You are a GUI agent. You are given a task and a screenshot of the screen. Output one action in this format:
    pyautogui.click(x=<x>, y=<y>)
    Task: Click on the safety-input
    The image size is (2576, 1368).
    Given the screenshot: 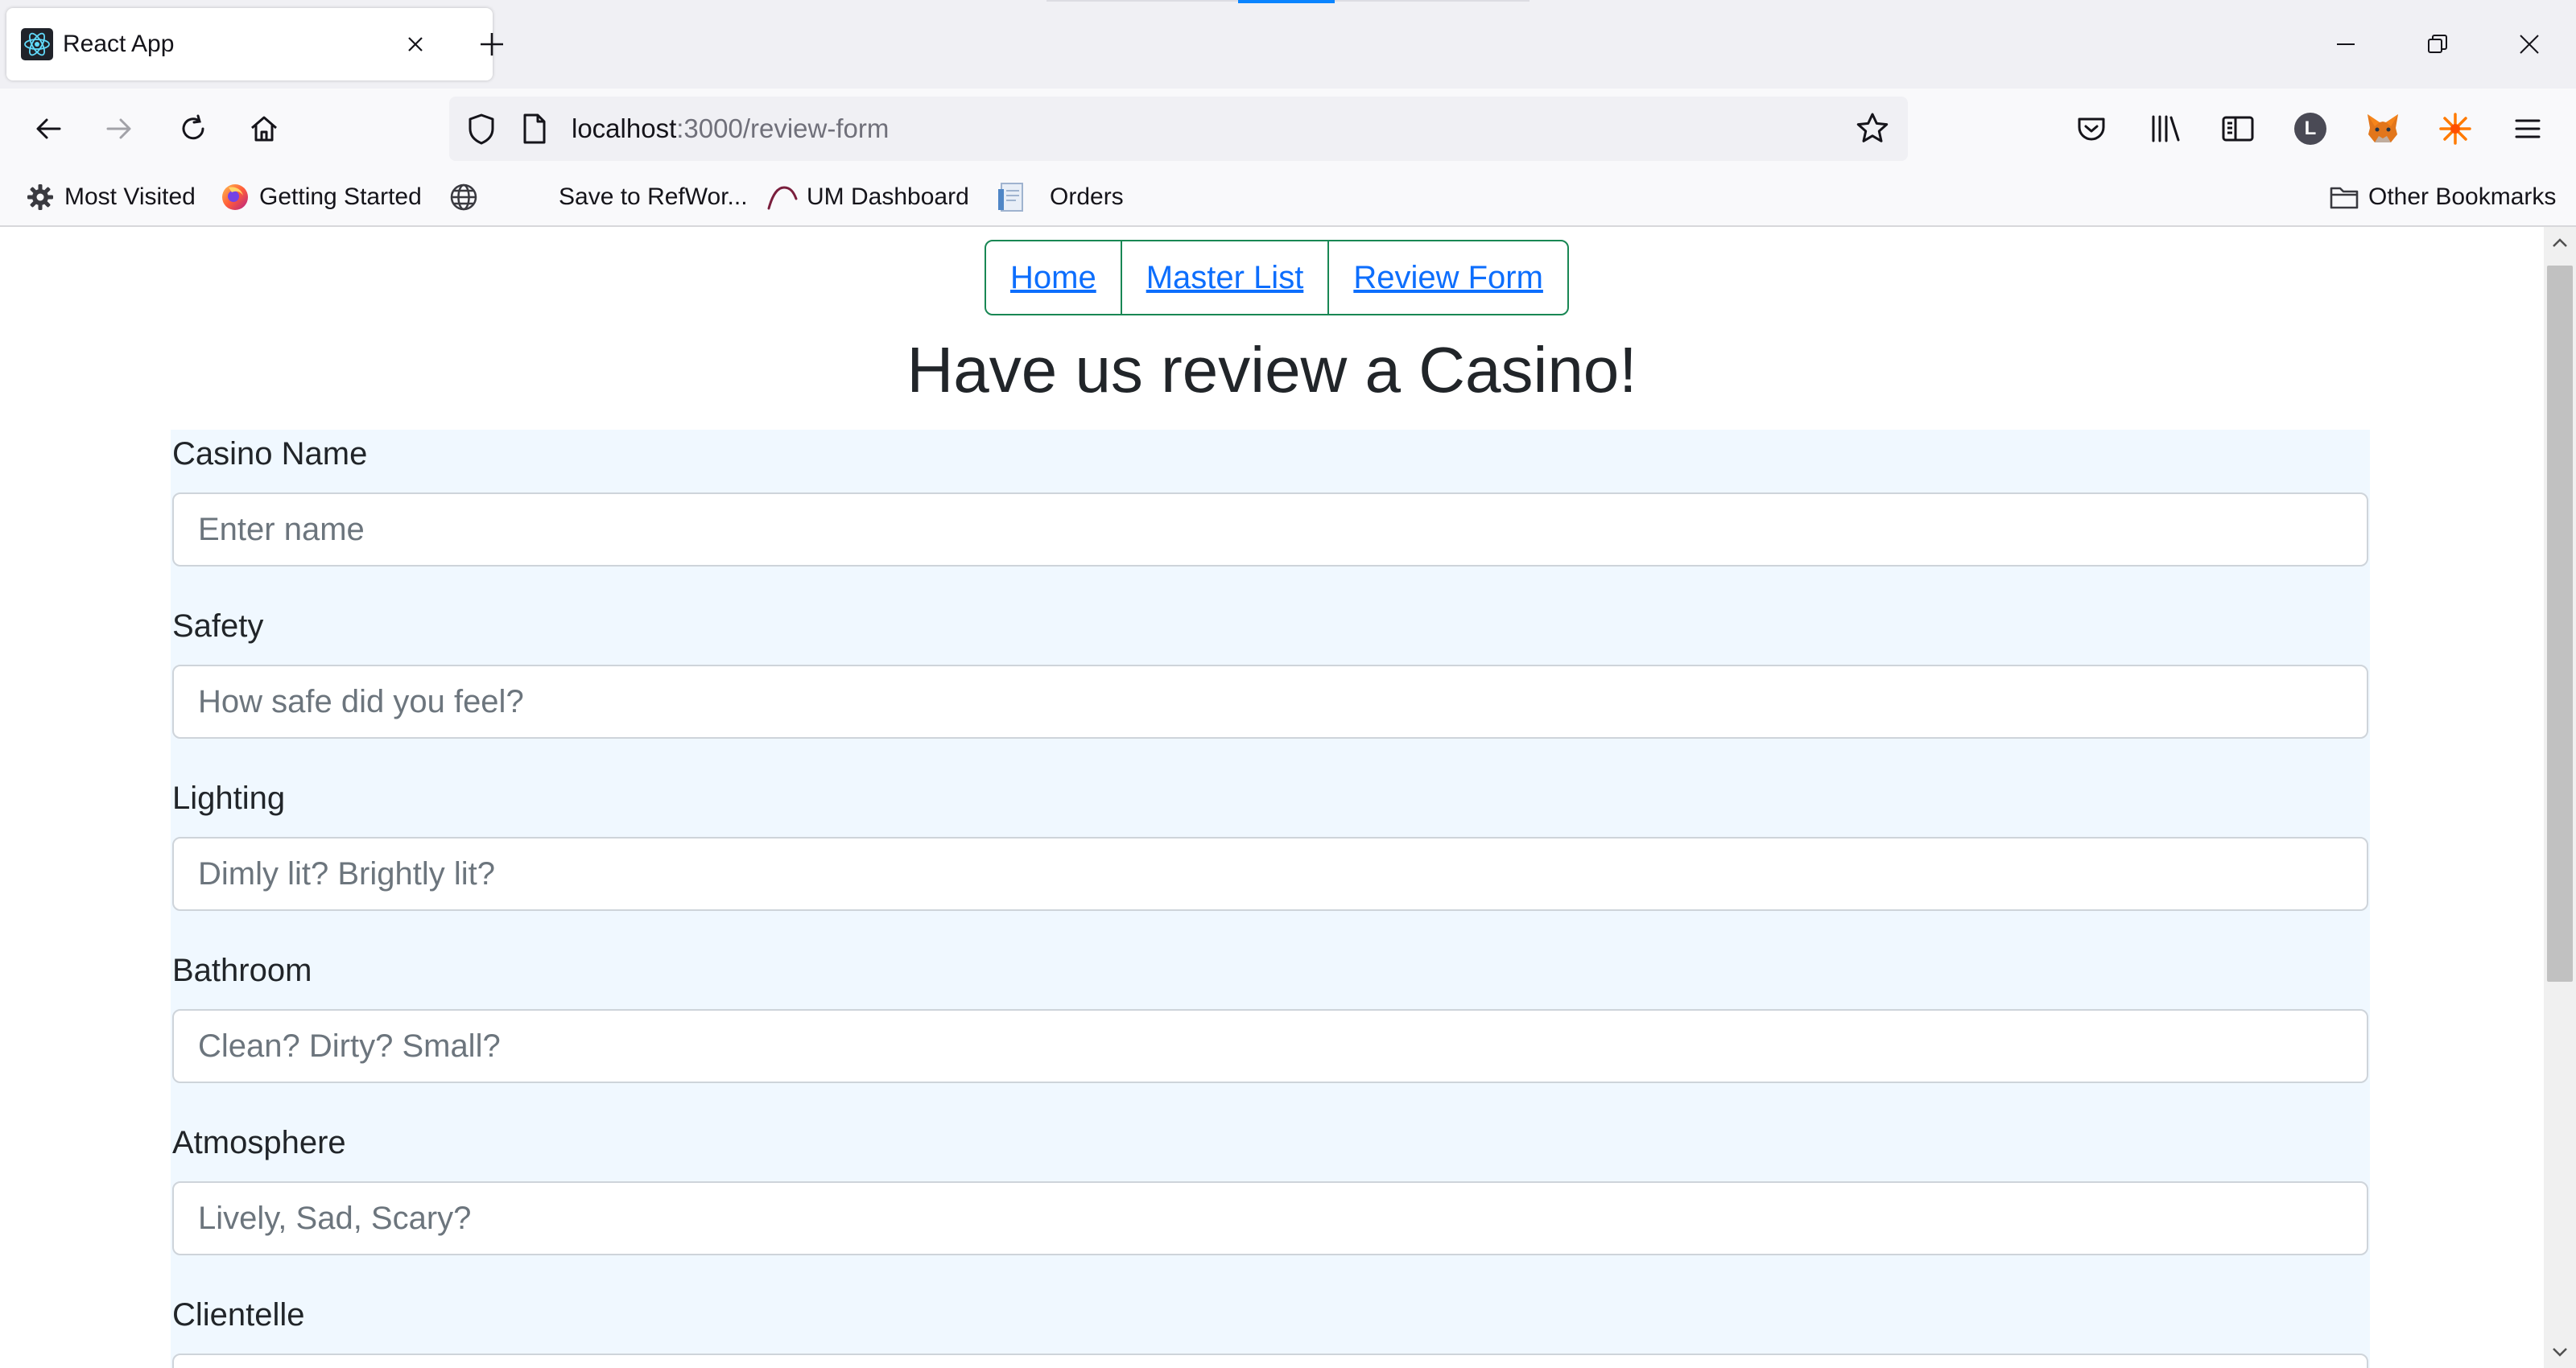 What is the action you would take?
    pyautogui.click(x=1270, y=702)
    